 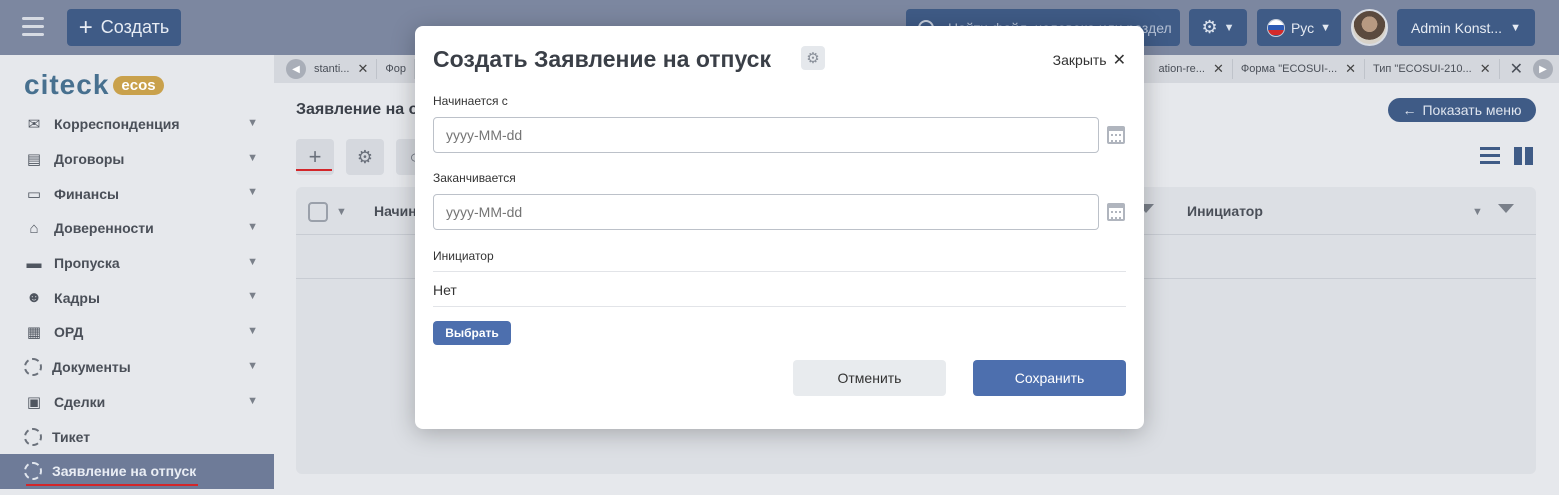 What do you see at coordinates (80, 401) in the screenshot?
I see `sidebar-item-label: Сделки` at bounding box center [80, 401].